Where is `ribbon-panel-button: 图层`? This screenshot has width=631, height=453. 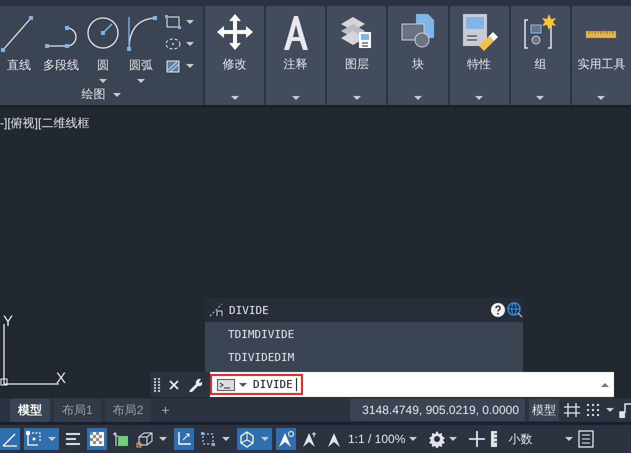 ribbon-panel-button: 图层 is located at coordinates (356, 55).